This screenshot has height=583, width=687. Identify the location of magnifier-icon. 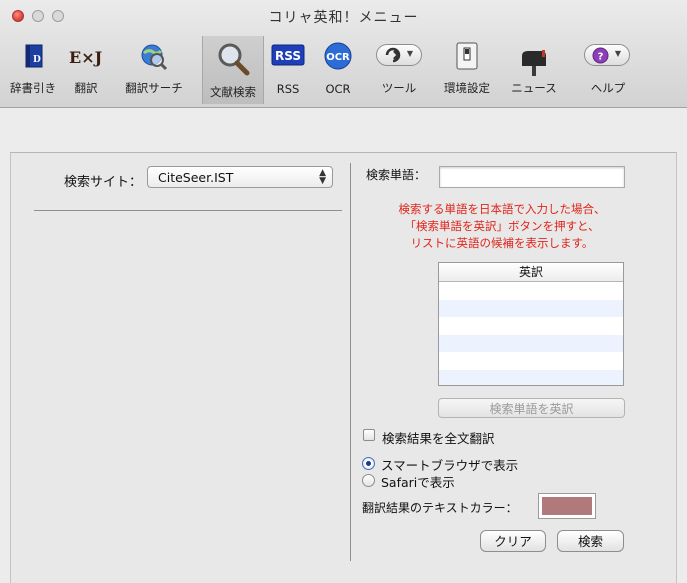
(233, 60).